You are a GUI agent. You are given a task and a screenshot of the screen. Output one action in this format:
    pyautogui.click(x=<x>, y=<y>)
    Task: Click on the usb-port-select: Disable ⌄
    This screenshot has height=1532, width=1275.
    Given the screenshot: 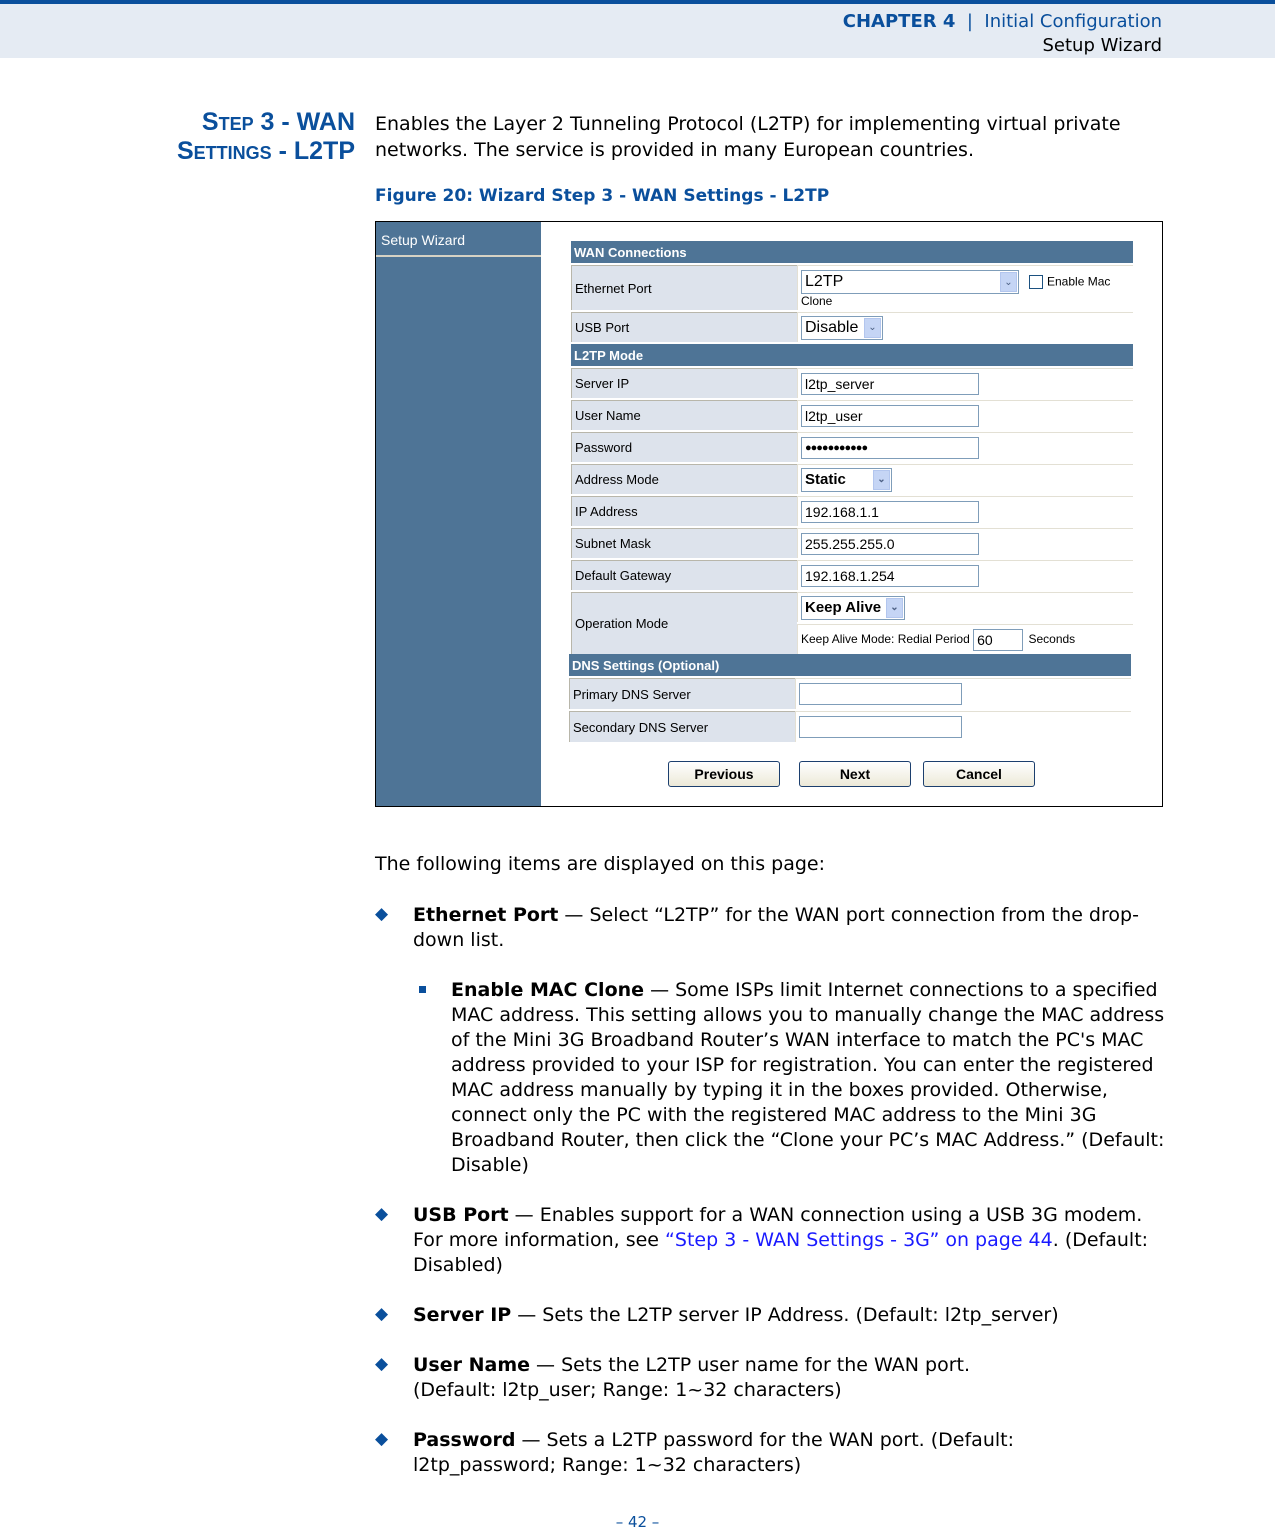 What is the action you would take?
    pyautogui.click(x=842, y=327)
    